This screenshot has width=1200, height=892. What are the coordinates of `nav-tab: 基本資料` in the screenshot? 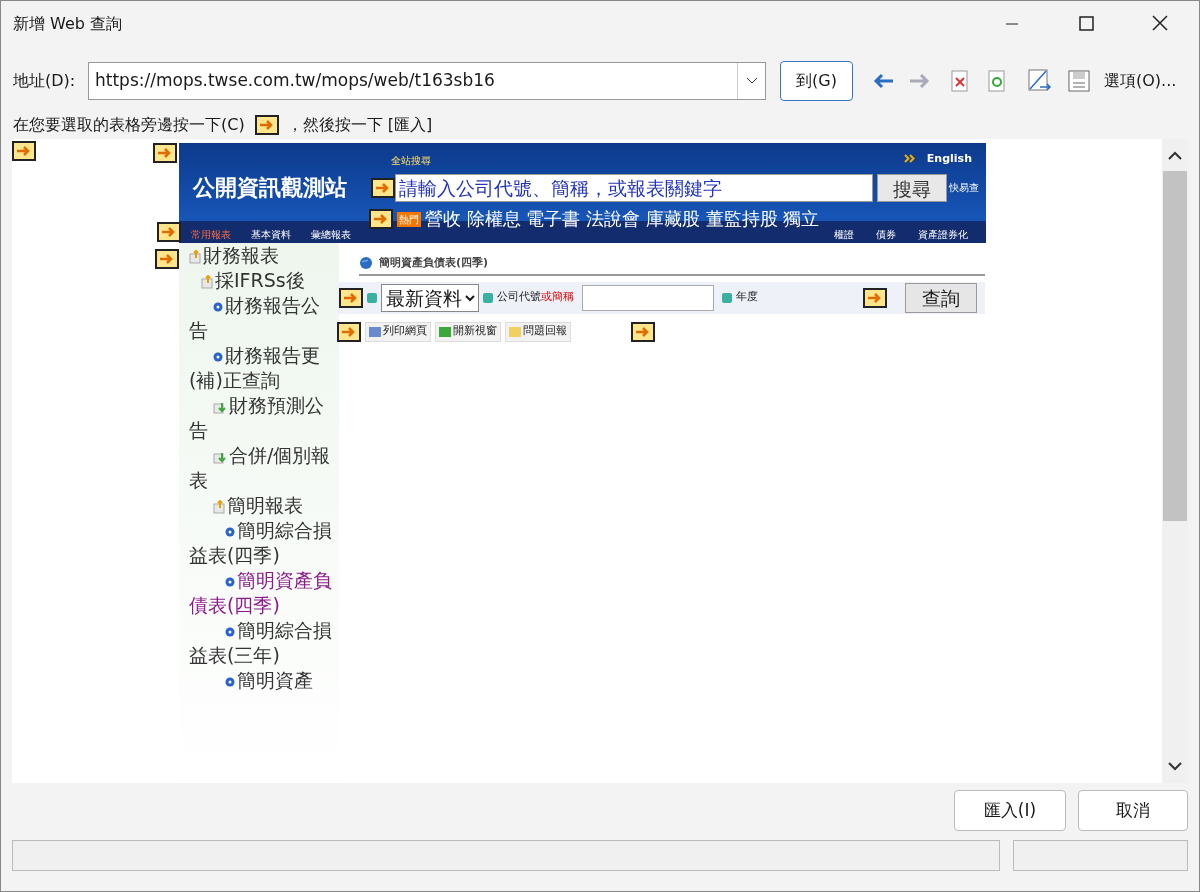 It's located at (271, 234).